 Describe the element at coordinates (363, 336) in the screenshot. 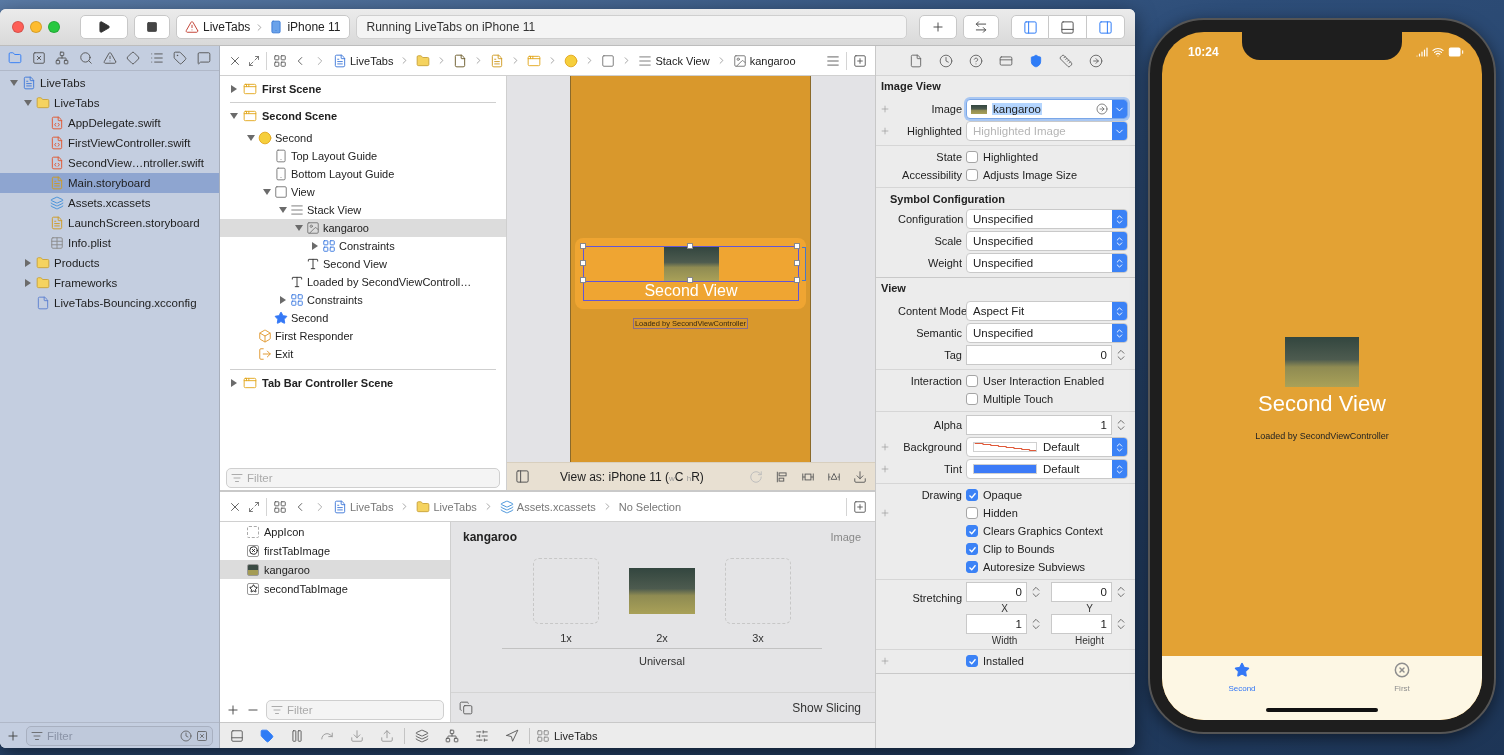

I see `outline-item: First Responder` at that location.